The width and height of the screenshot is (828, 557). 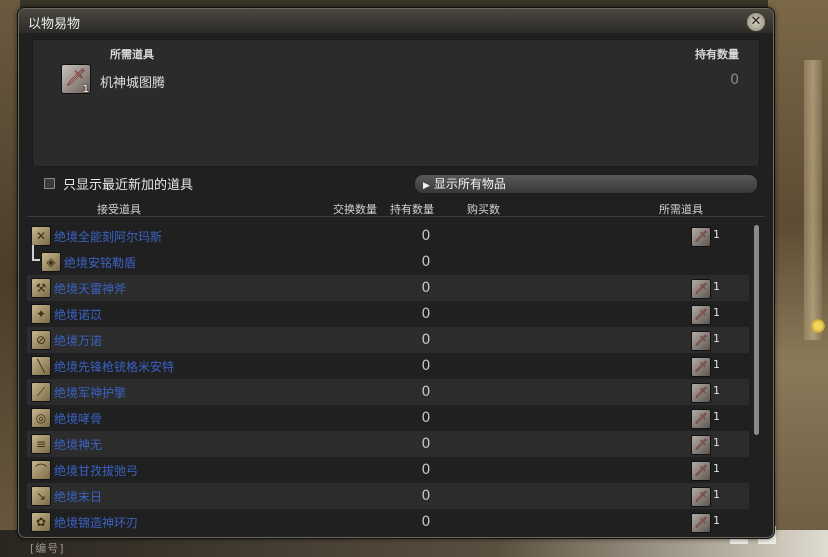 What do you see at coordinates (36, 253) in the screenshot?
I see `tree-connector` at bounding box center [36, 253].